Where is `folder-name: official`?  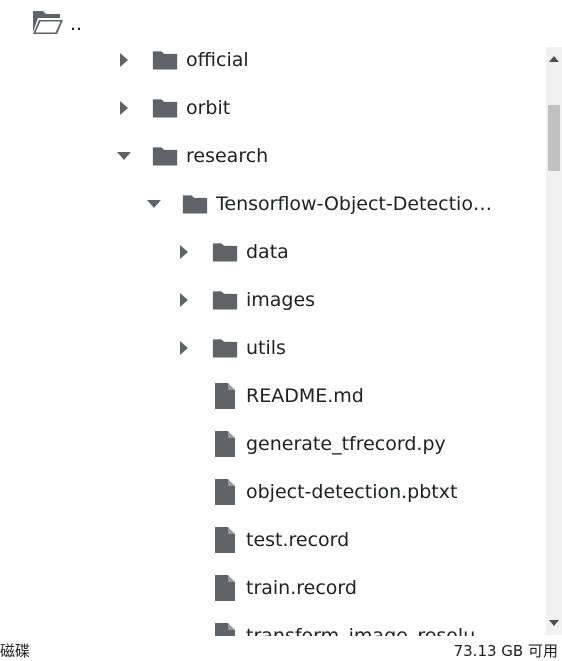 folder-name: official is located at coordinates (217, 60).